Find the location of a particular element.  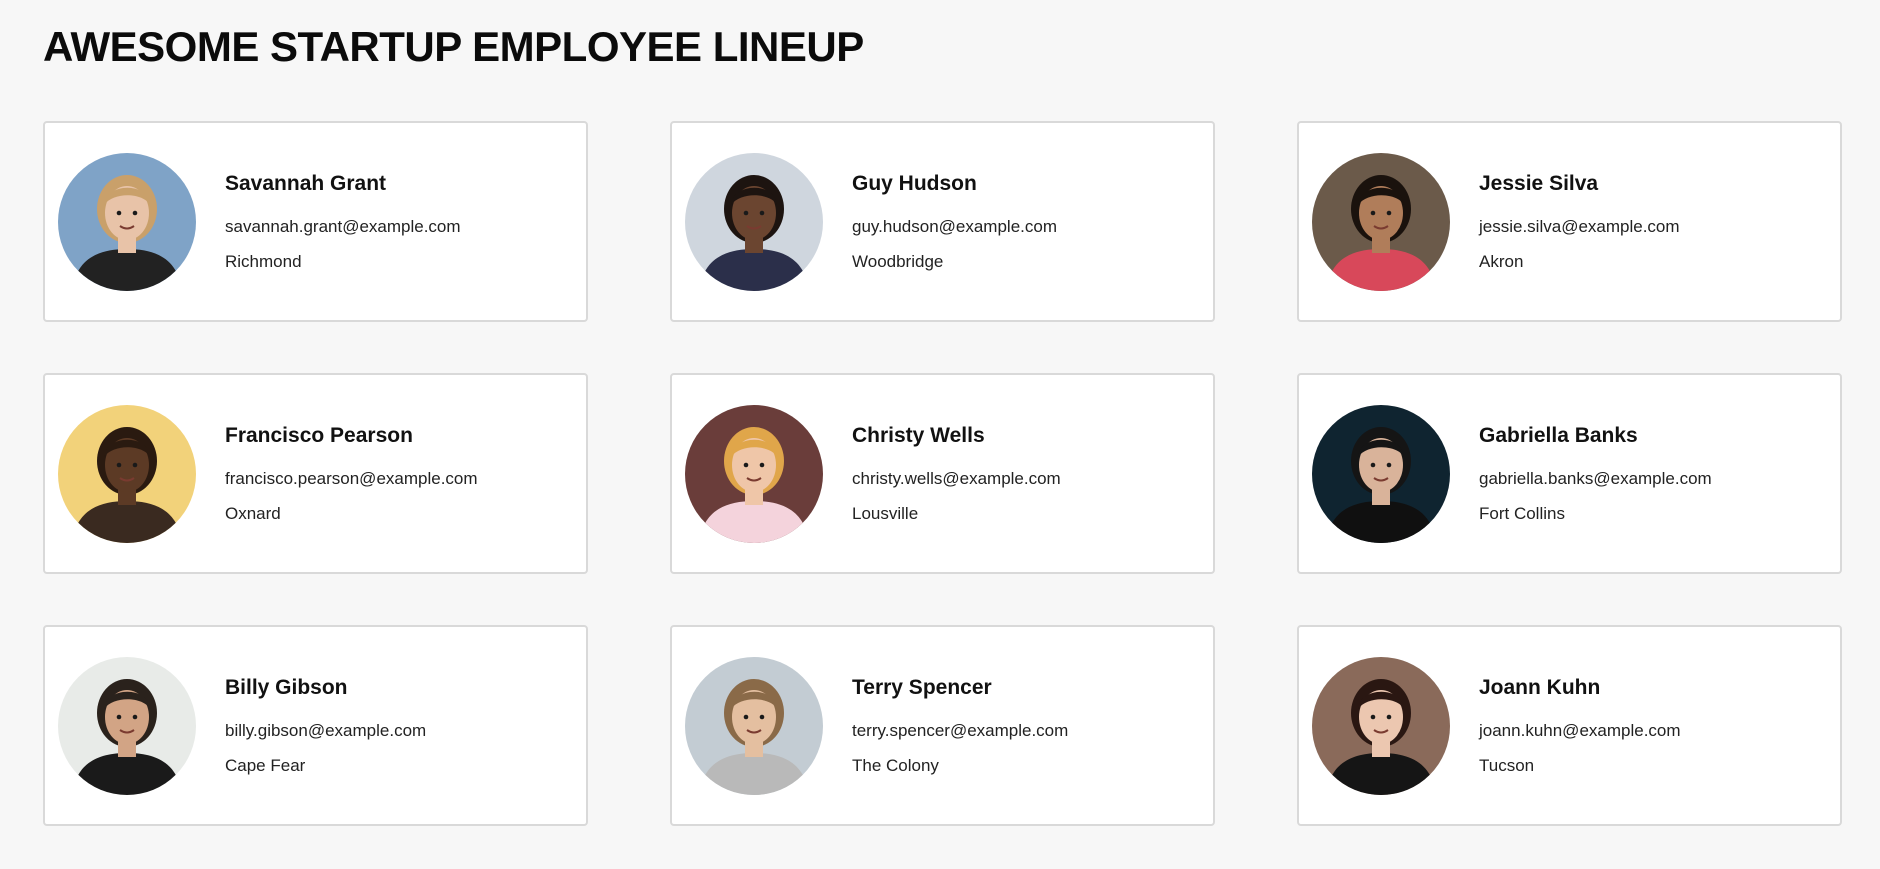

employee-info: Joann Kuhn joann.kuhn@example.com Tucson is located at coordinates (1580, 726).